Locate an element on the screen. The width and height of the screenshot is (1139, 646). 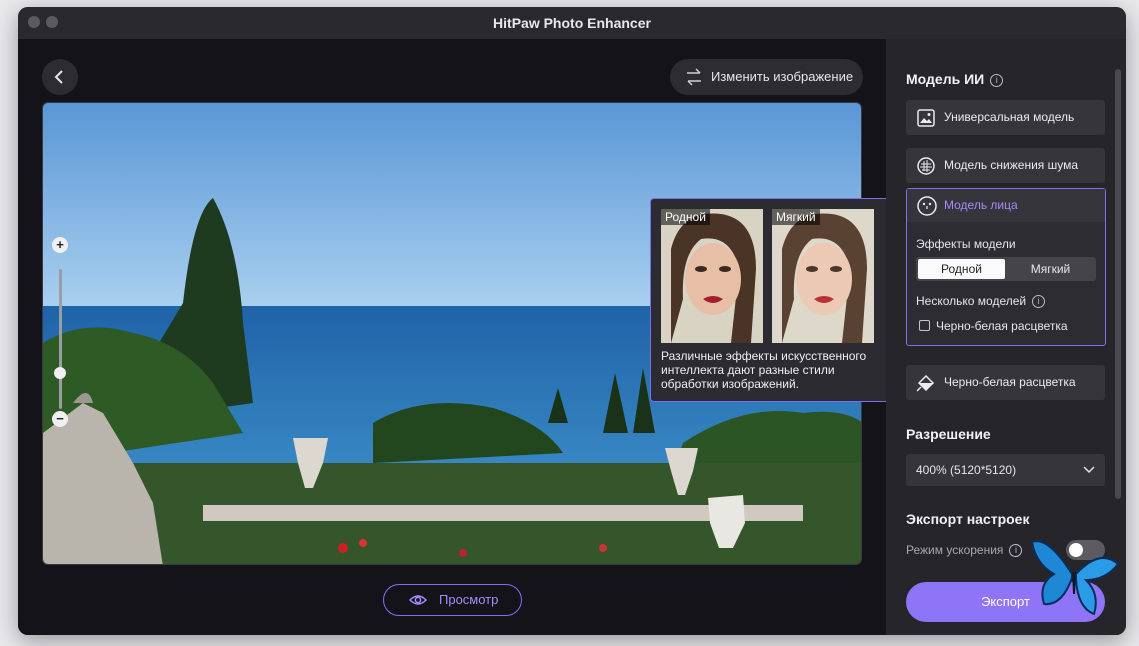
zoom-in-button: + is located at coordinates (60, 245).